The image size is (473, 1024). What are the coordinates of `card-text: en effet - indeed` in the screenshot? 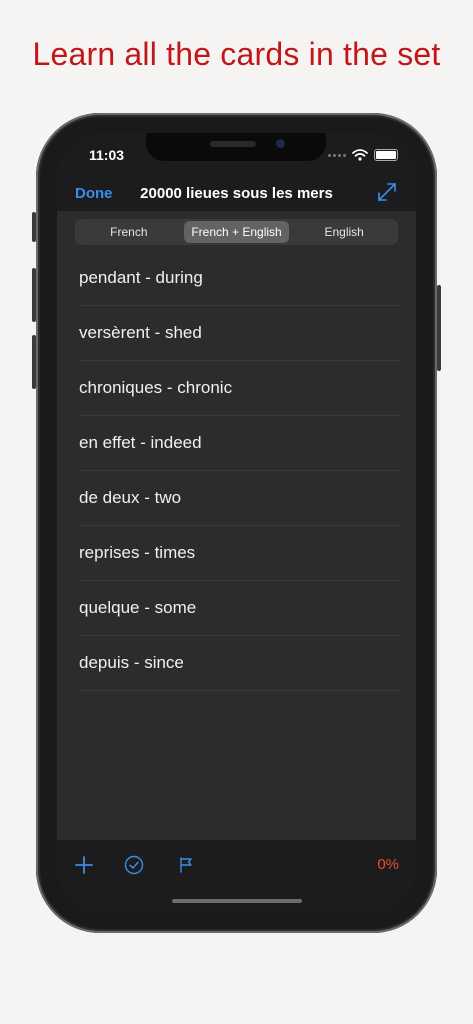 It's located at (140, 442).